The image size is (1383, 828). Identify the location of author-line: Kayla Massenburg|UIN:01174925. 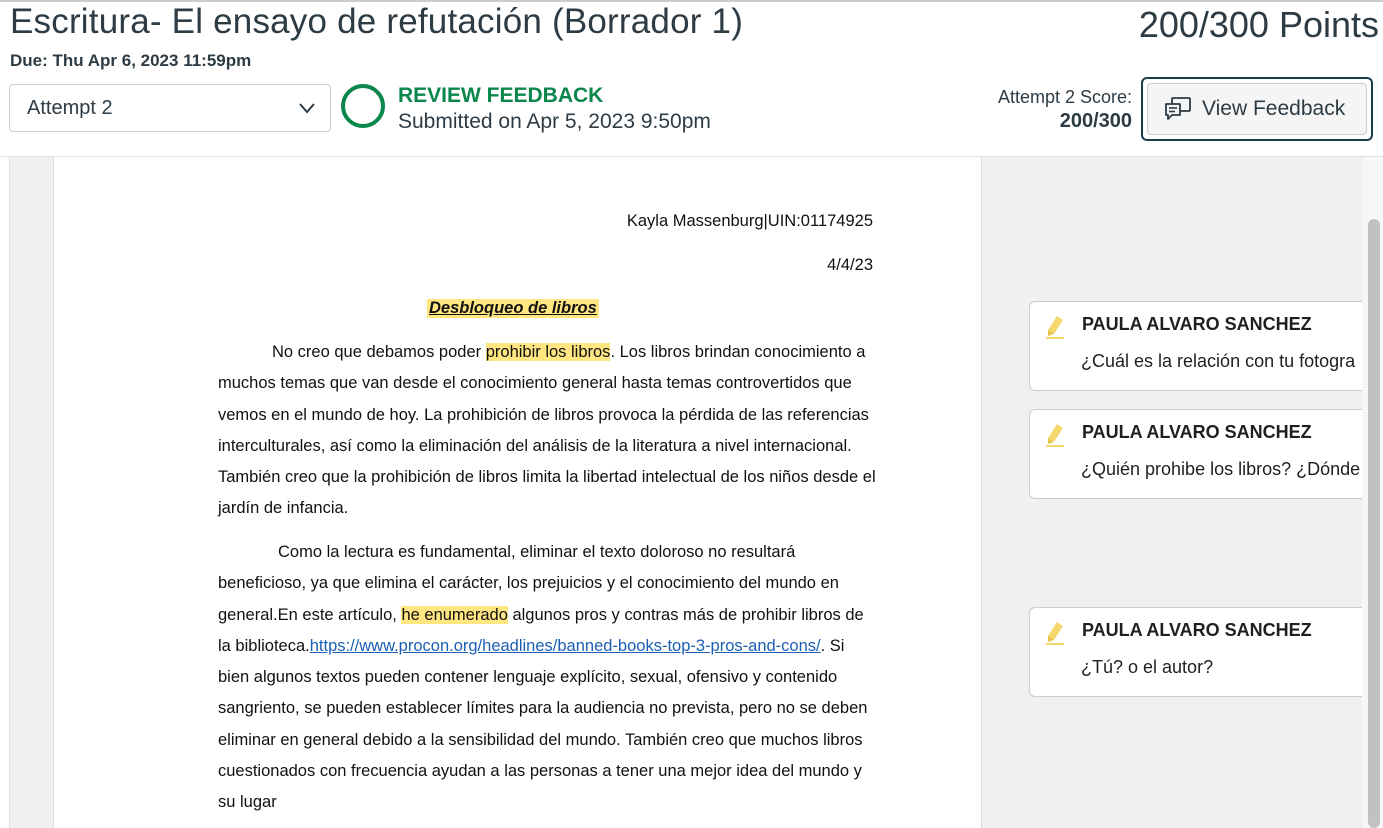
(749, 221).